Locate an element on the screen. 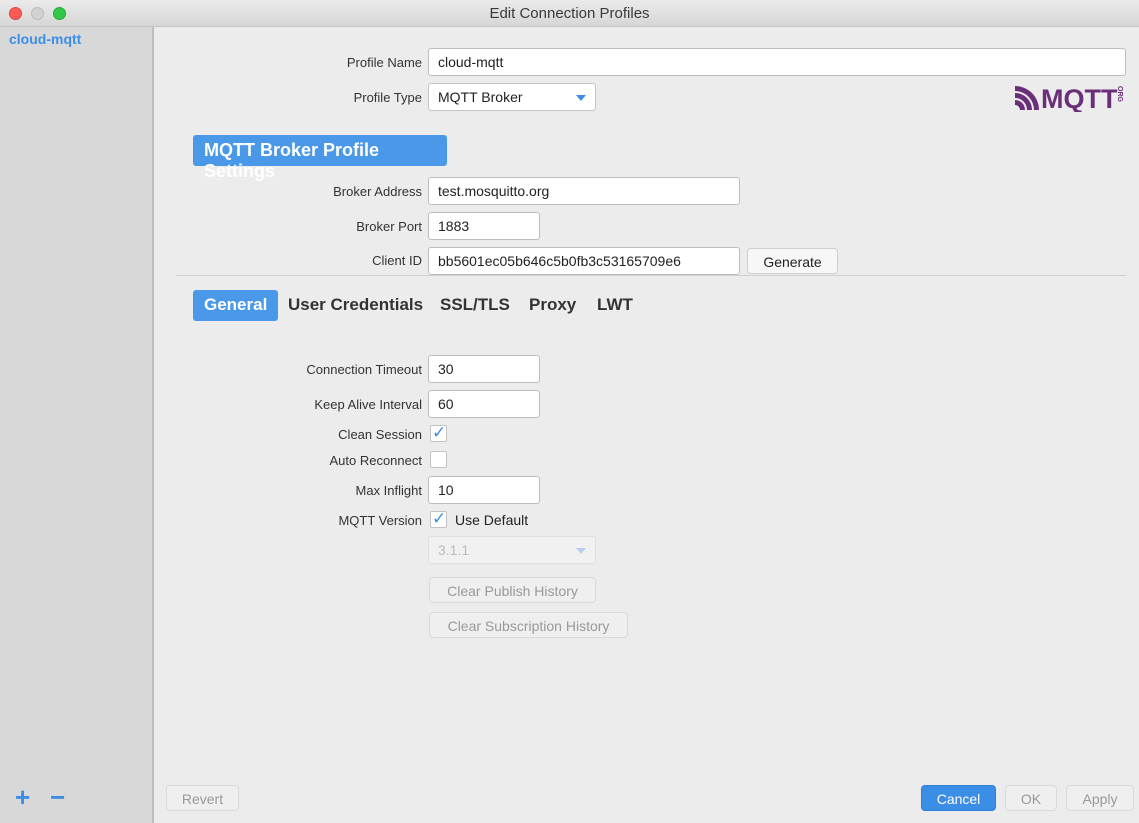 This screenshot has width=1139, height=823. revert-button: Revert is located at coordinates (202, 798).